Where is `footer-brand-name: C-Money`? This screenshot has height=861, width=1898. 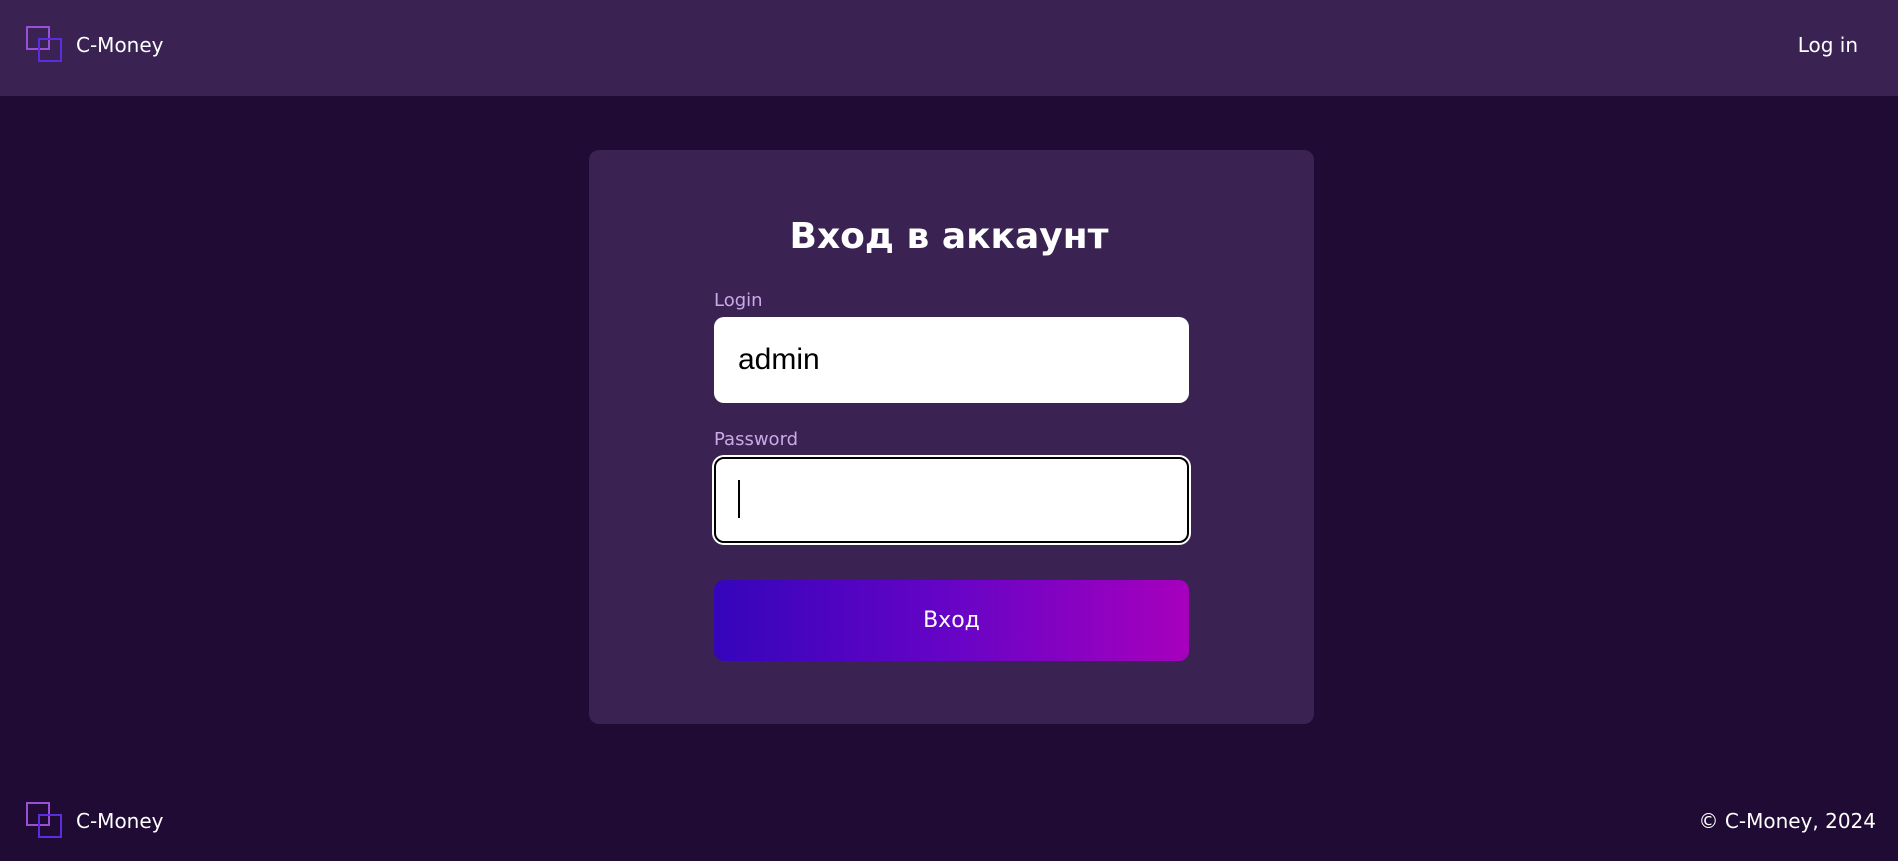 footer-brand-name: C-Money is located at coordinates (120, 821).